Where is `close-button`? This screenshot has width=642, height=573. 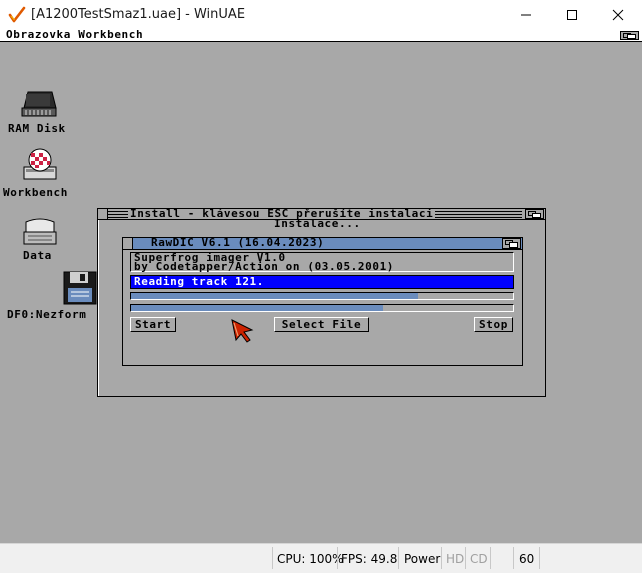
close-button is located at coordinates (618, 15).